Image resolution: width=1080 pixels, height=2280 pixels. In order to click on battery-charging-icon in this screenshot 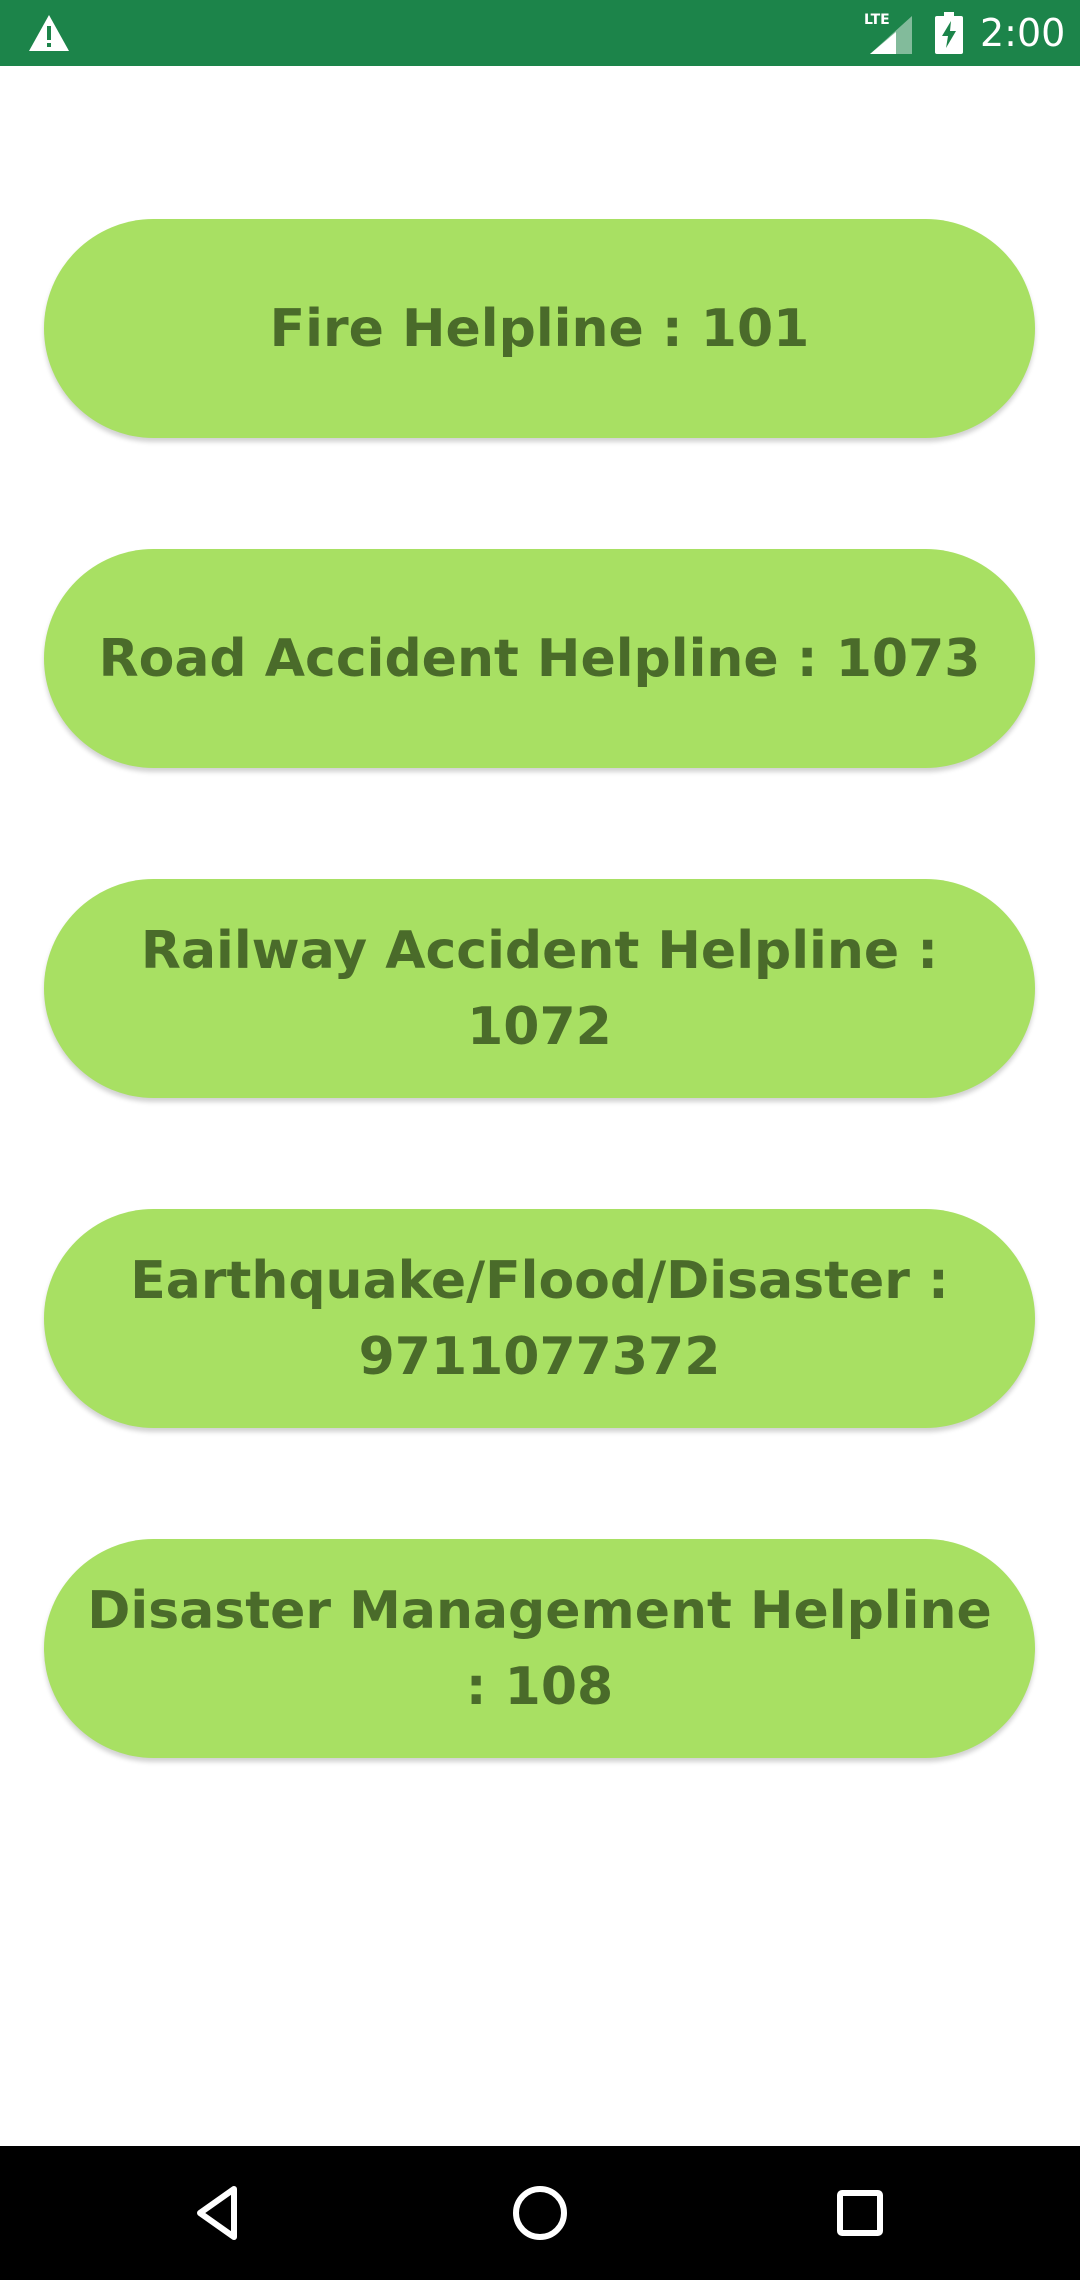, I will do `click(949, 33)`.